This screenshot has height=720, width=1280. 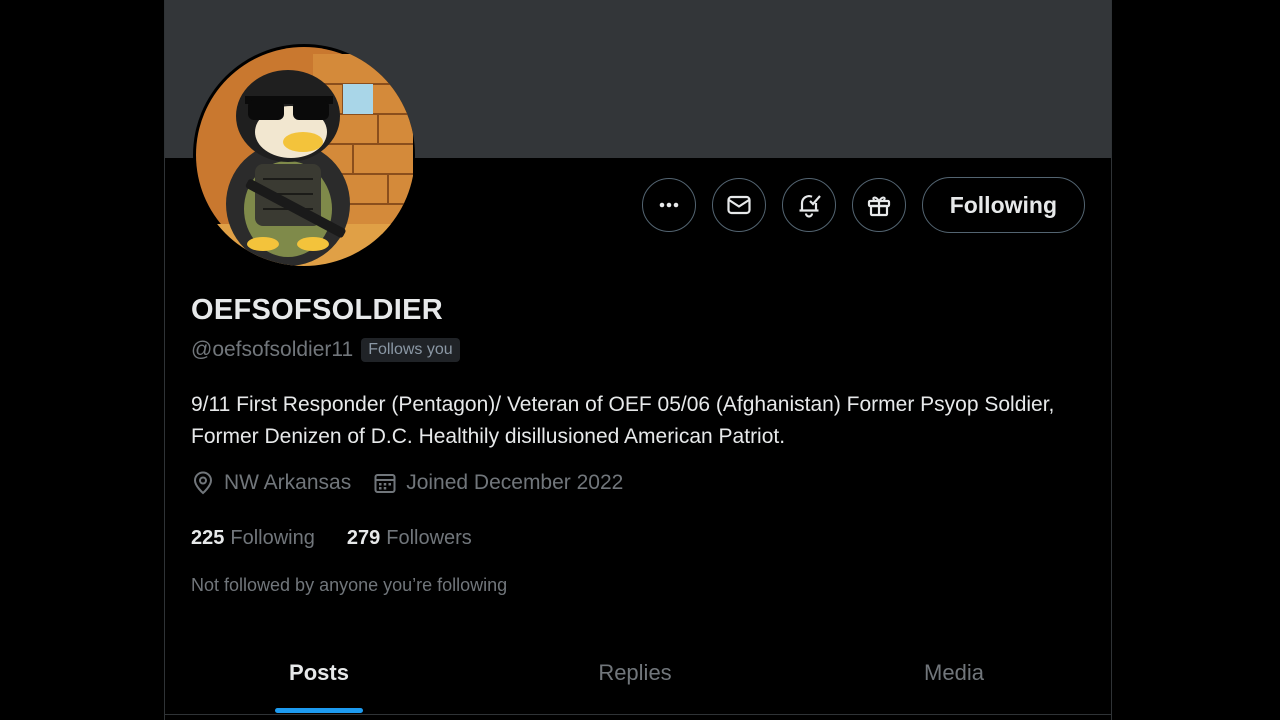 I want to click on envelope-icon, so click(x=739, y=205).